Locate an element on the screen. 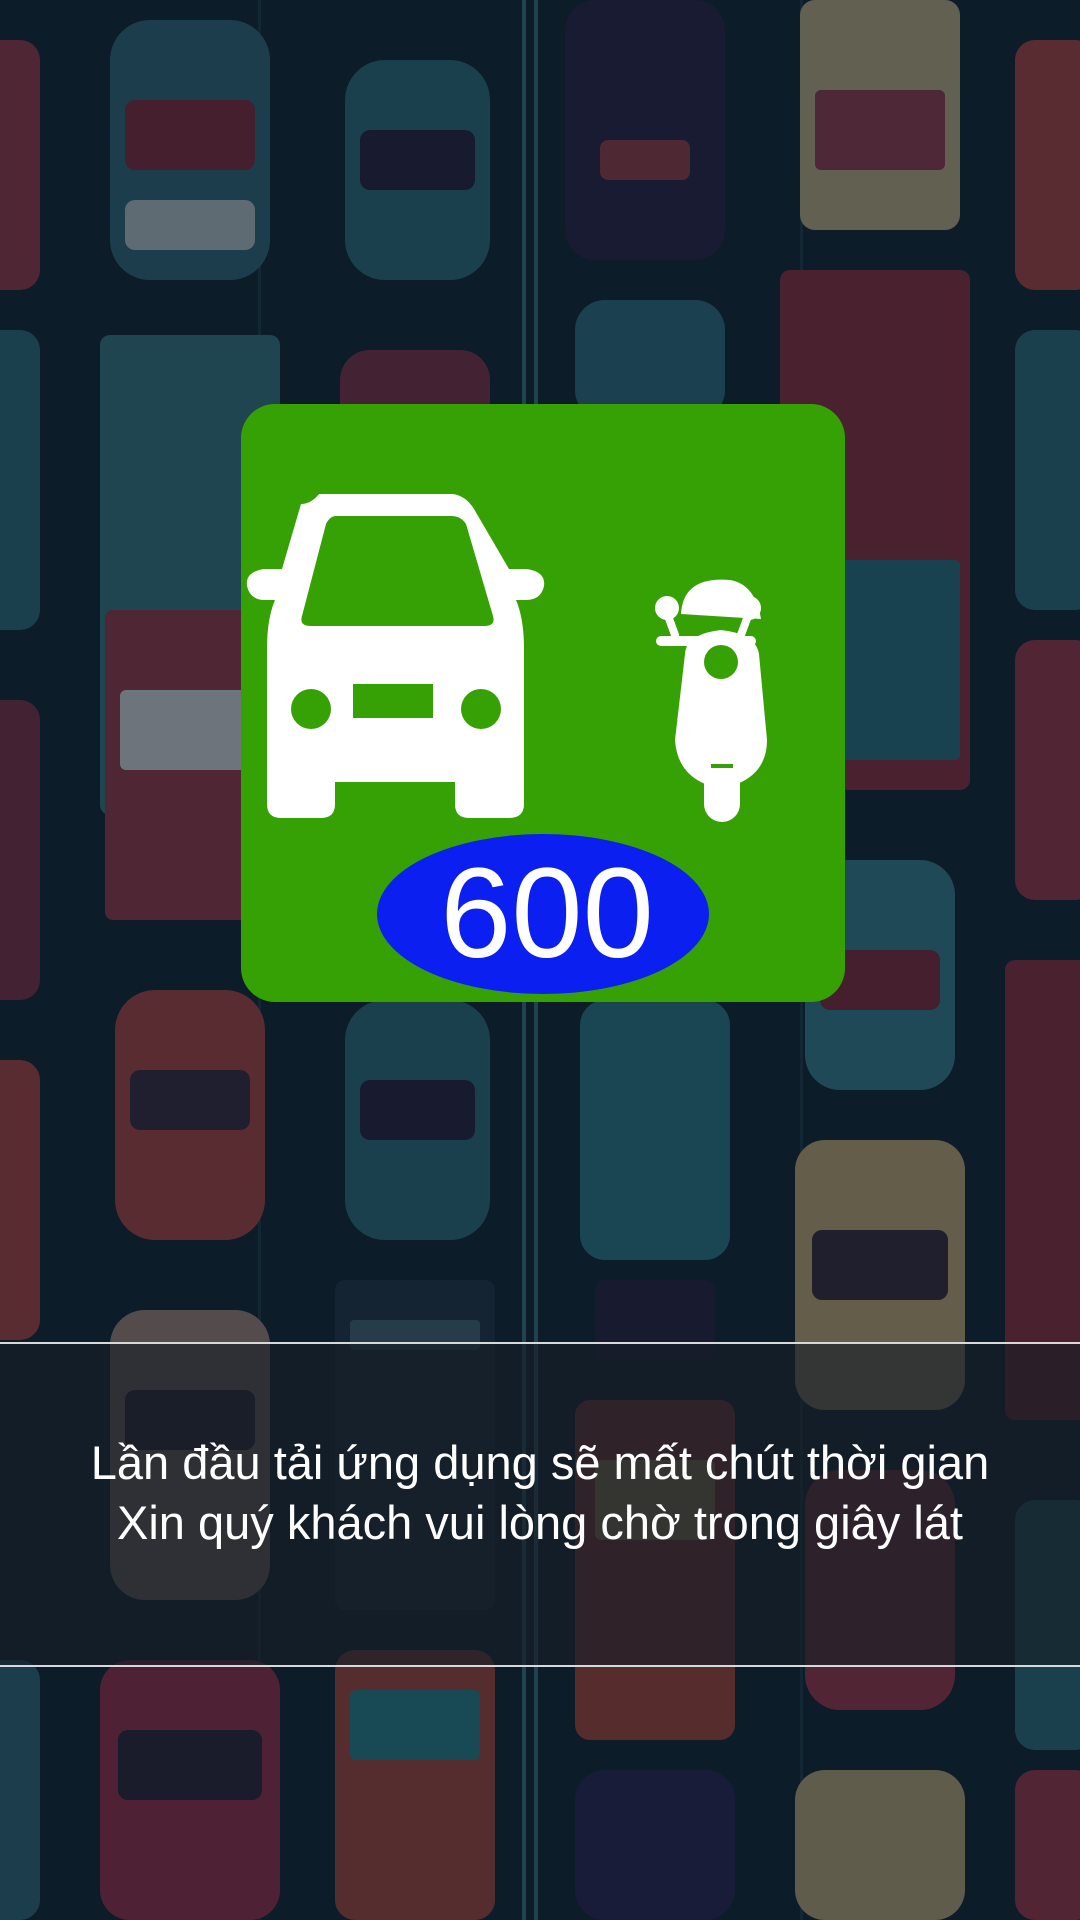 Image resolution: width=1080 pixels, height=1920 pixels. logo-number-text: 600 is located at coordinates (547, 913).